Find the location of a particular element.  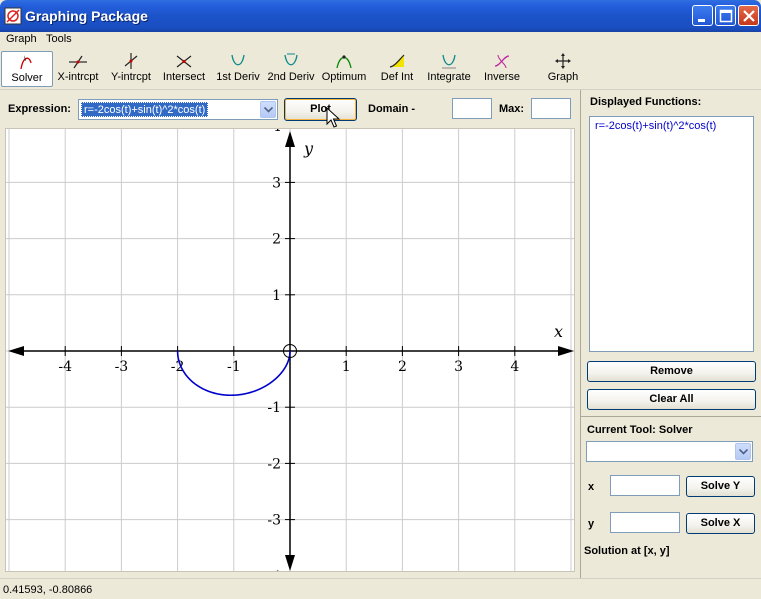

x-tick-label: -2 is located at coordinates (178, 367).